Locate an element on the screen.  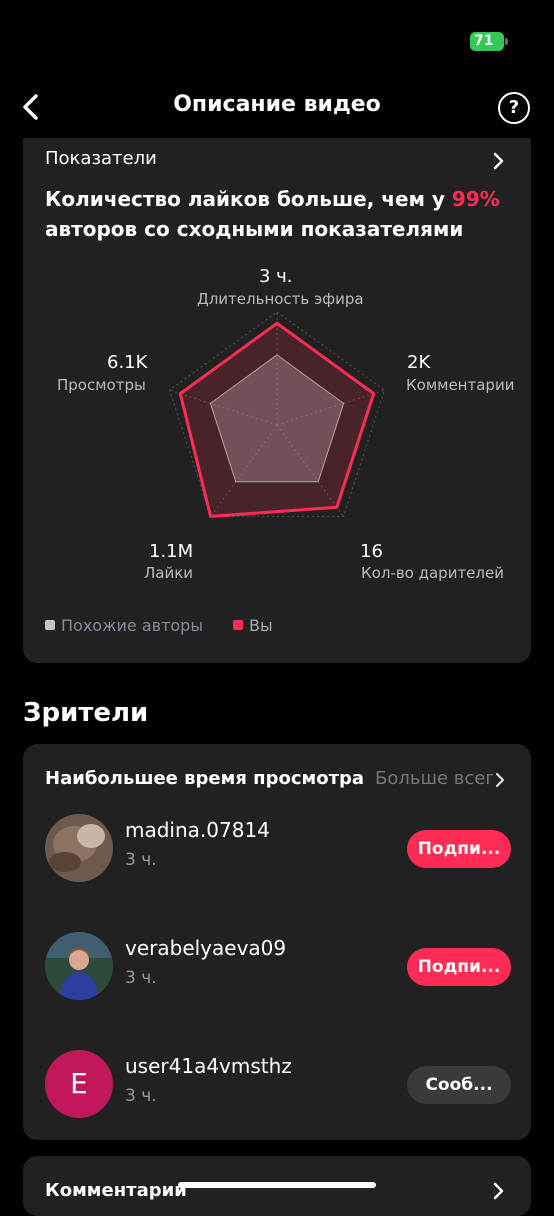
section-title-viewers: Зрители is located at coordinates (86, 713).